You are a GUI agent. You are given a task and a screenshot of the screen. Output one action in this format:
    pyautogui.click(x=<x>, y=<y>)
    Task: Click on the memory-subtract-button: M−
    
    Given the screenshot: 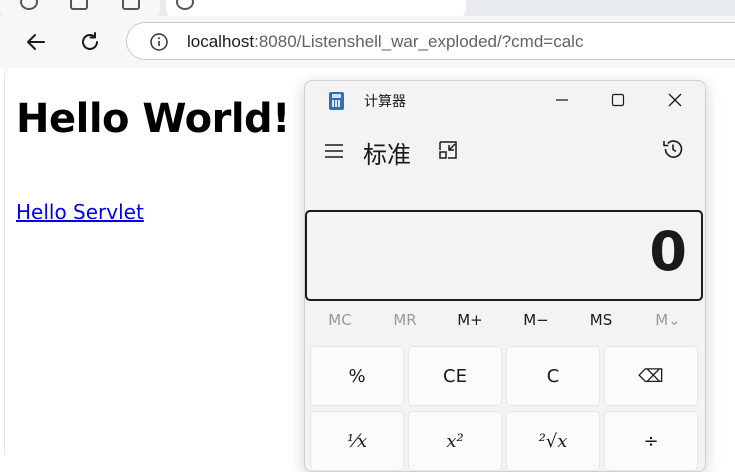 What is the action you would take?
    pyautogui.click(x=536, y=320)
    